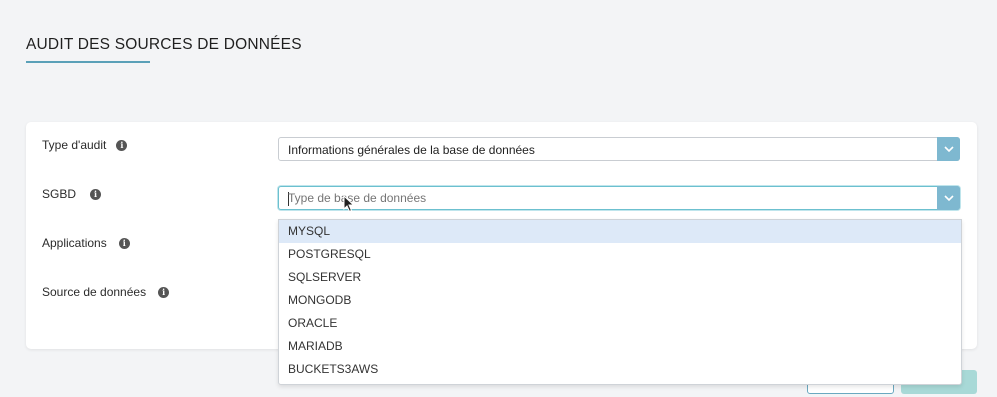 Image resolution: width=997 pixels, height=397 pixels. Describe the element at coordinates (349, 204) in the screenshot. I see `mouse-cursor-icon` at that location.